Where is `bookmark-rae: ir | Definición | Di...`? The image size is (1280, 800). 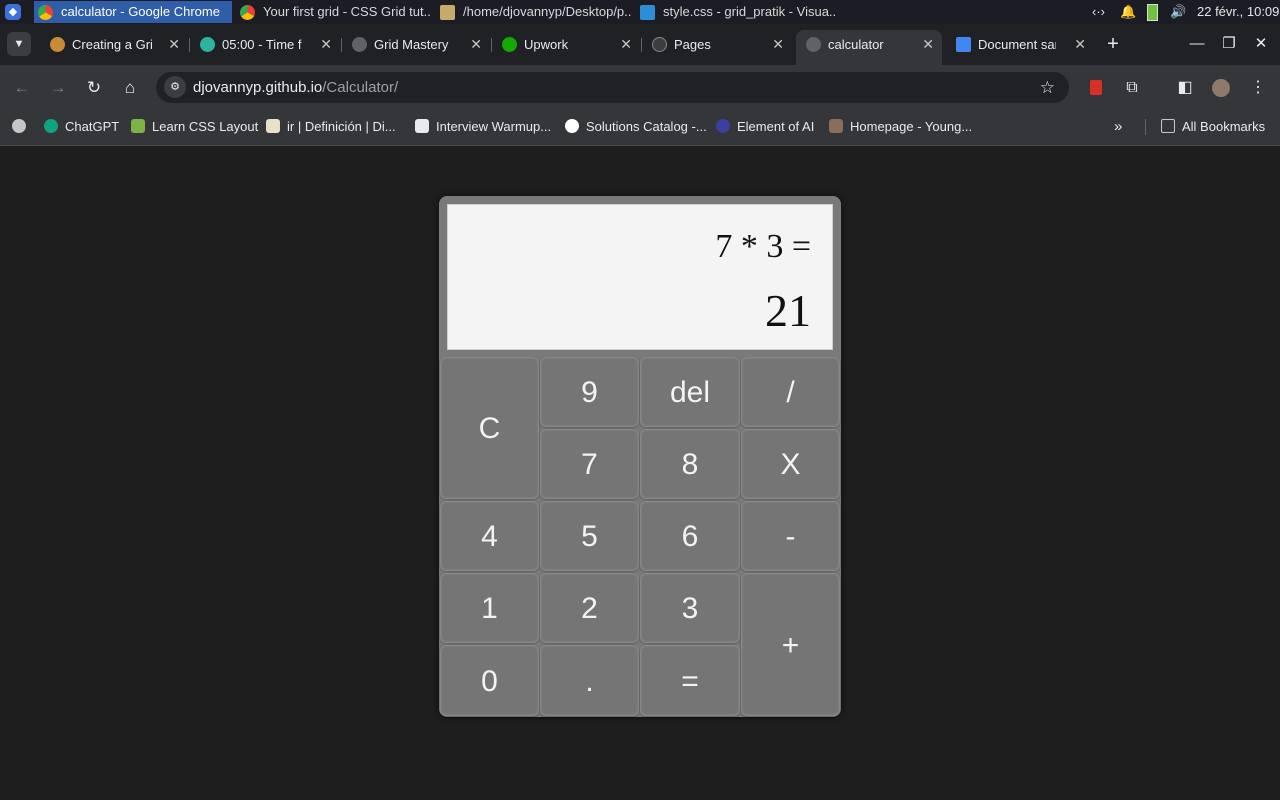 bookmark-rae: ir | Definición | Di... is located at coordinates (331, 127).